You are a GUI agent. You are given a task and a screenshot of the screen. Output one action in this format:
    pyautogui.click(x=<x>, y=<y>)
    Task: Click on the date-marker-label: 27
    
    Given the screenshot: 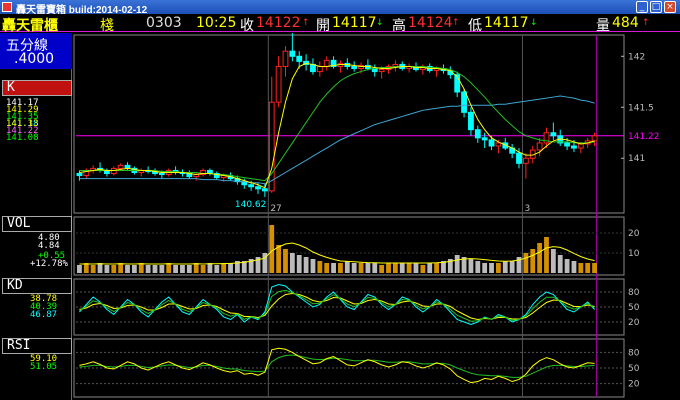 What is the action you would take?
    pyautogui.click(x=275, y=209)
    